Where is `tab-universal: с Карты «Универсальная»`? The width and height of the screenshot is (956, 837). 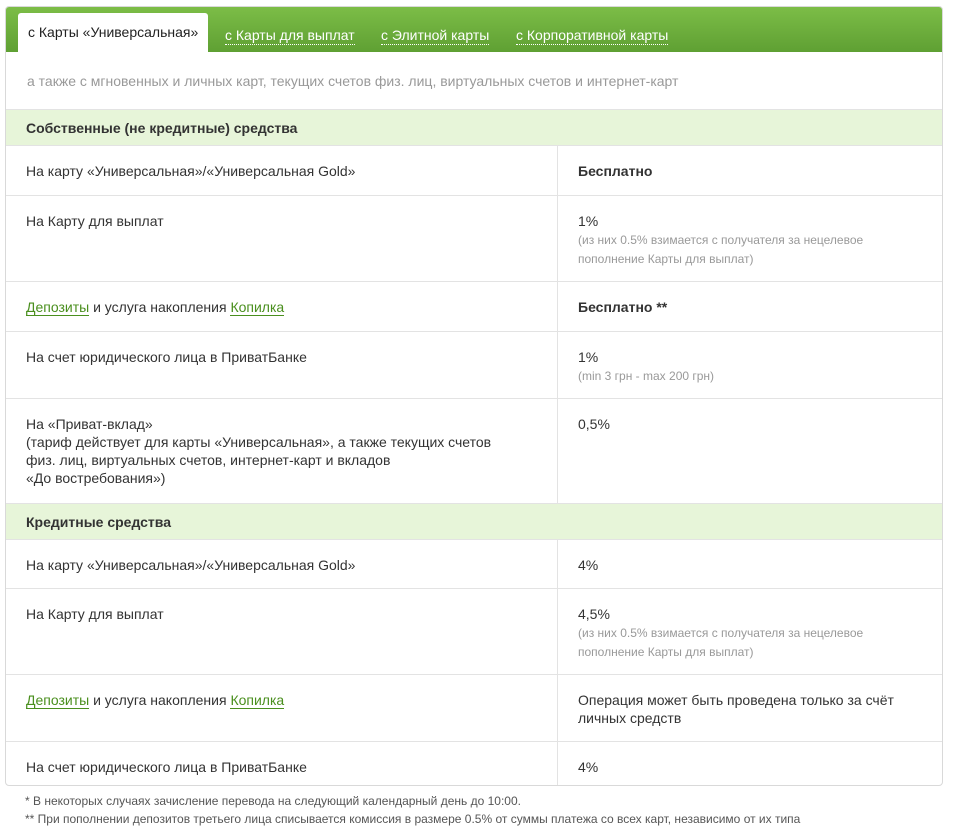 tab-universal: с Карты «Универсальная» is located at coordinates (113, 32).